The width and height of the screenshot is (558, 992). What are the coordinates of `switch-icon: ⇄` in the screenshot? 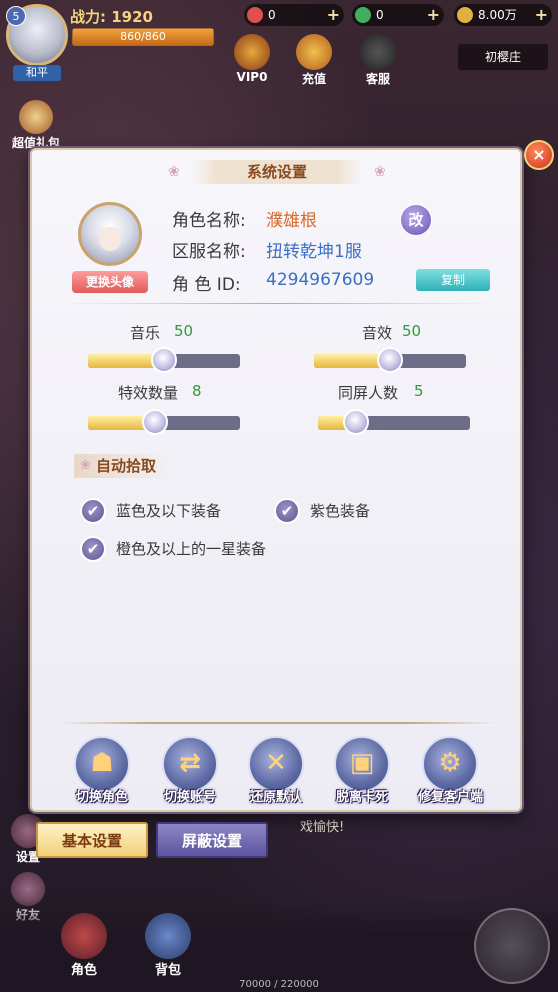 It's located at (190, 764).